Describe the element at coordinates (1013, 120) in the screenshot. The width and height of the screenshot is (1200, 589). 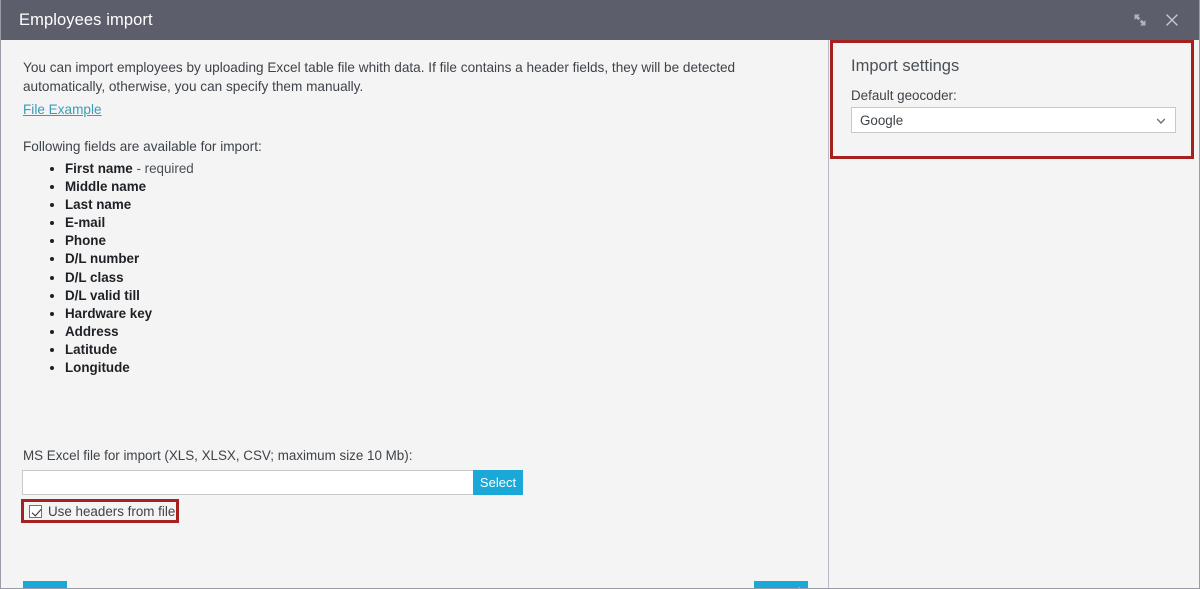
I see `default-geocoder-select: Google` at that location.